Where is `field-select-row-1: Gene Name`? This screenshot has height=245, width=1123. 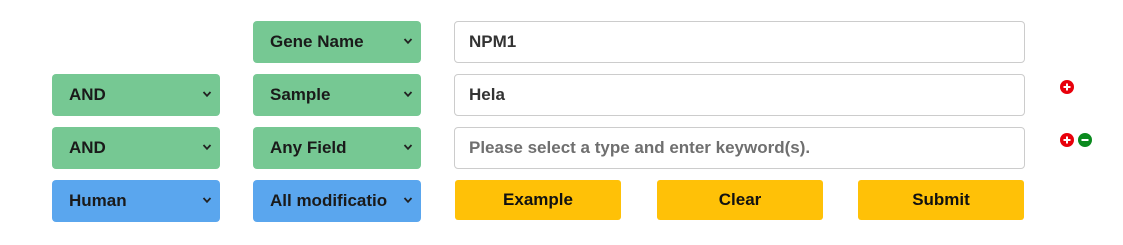
field-select-row-1: Gene Name is located at coordinates (337, 42).